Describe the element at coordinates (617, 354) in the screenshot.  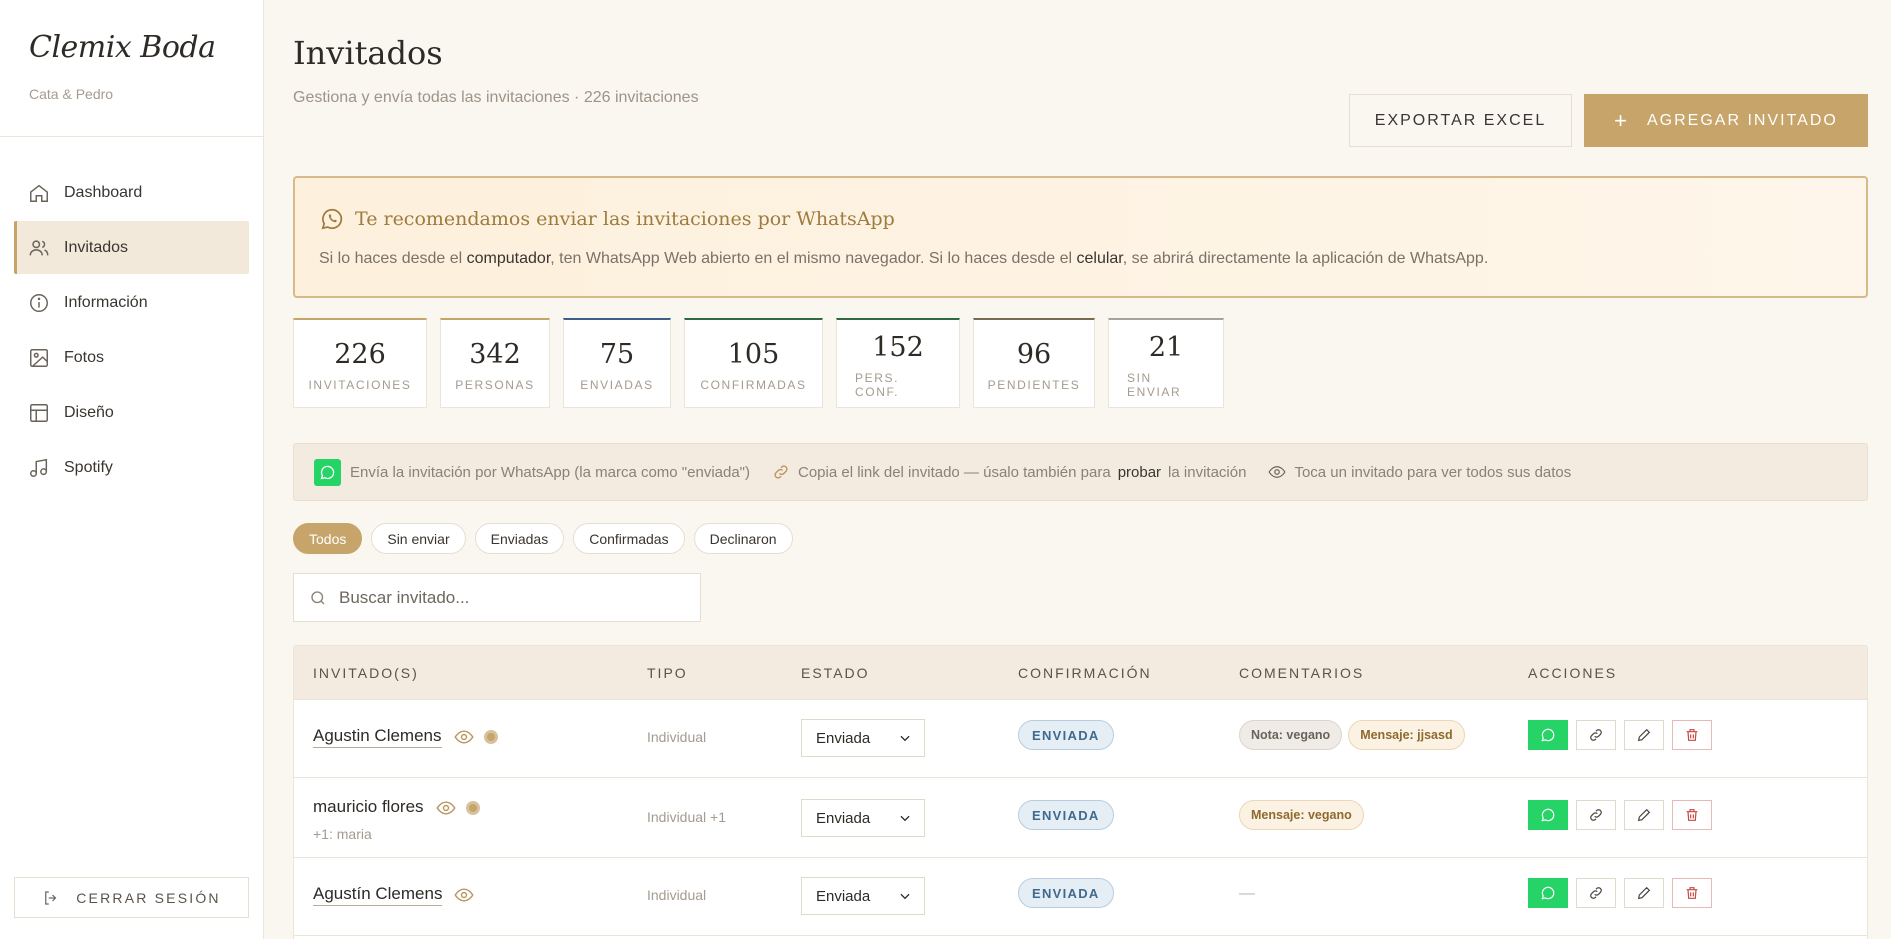
I see `stat-value: 75` at that location.